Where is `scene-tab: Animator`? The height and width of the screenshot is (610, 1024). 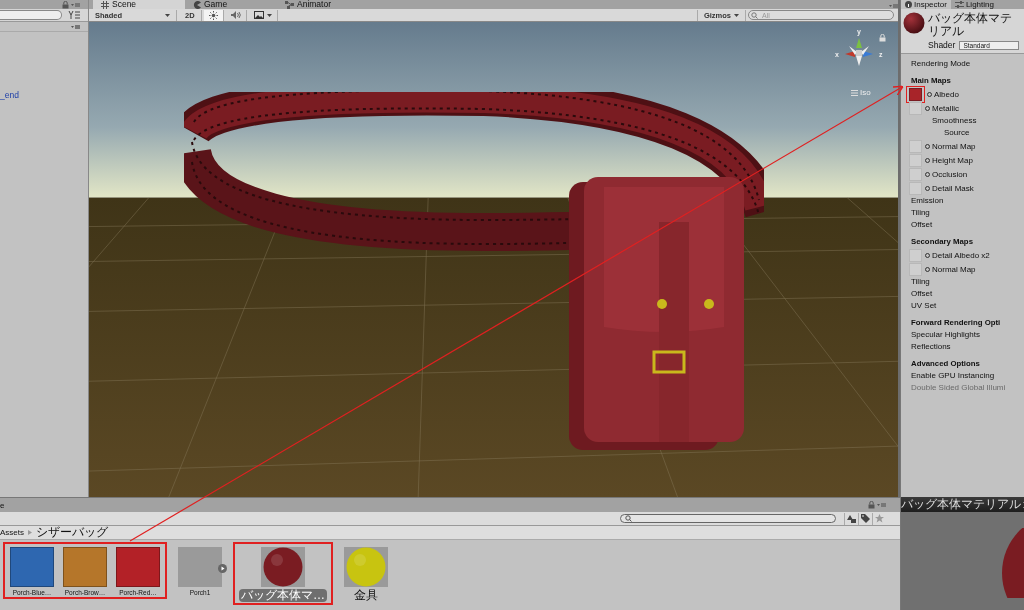
scene-tab: Animator is located at coordinates (323, 4).